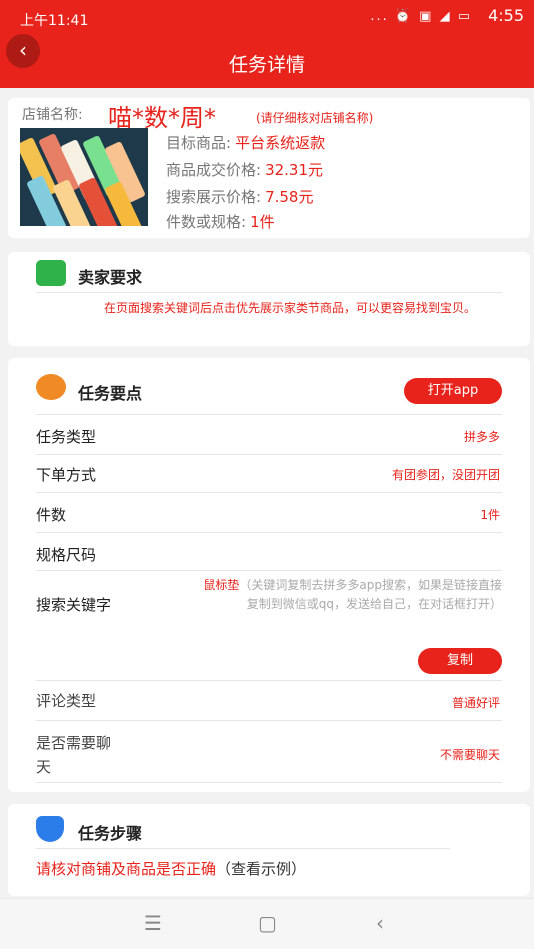  I want to click on seller-icon, so click(51, 273).